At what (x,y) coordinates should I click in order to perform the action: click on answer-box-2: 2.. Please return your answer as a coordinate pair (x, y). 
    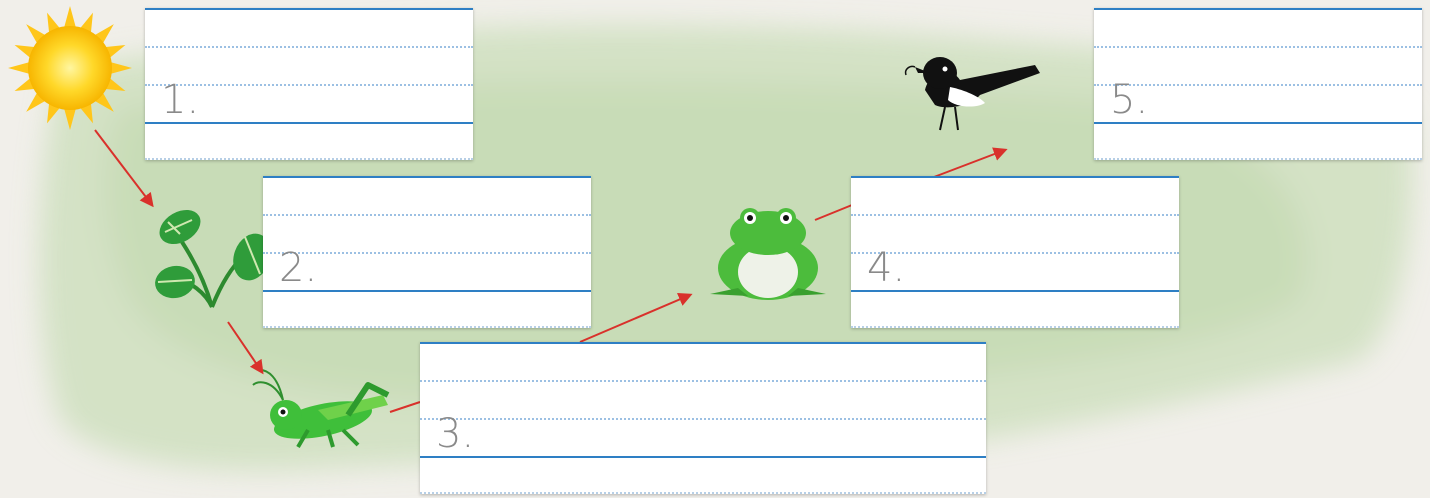
    Looking at the image, I should click on (427, 252).